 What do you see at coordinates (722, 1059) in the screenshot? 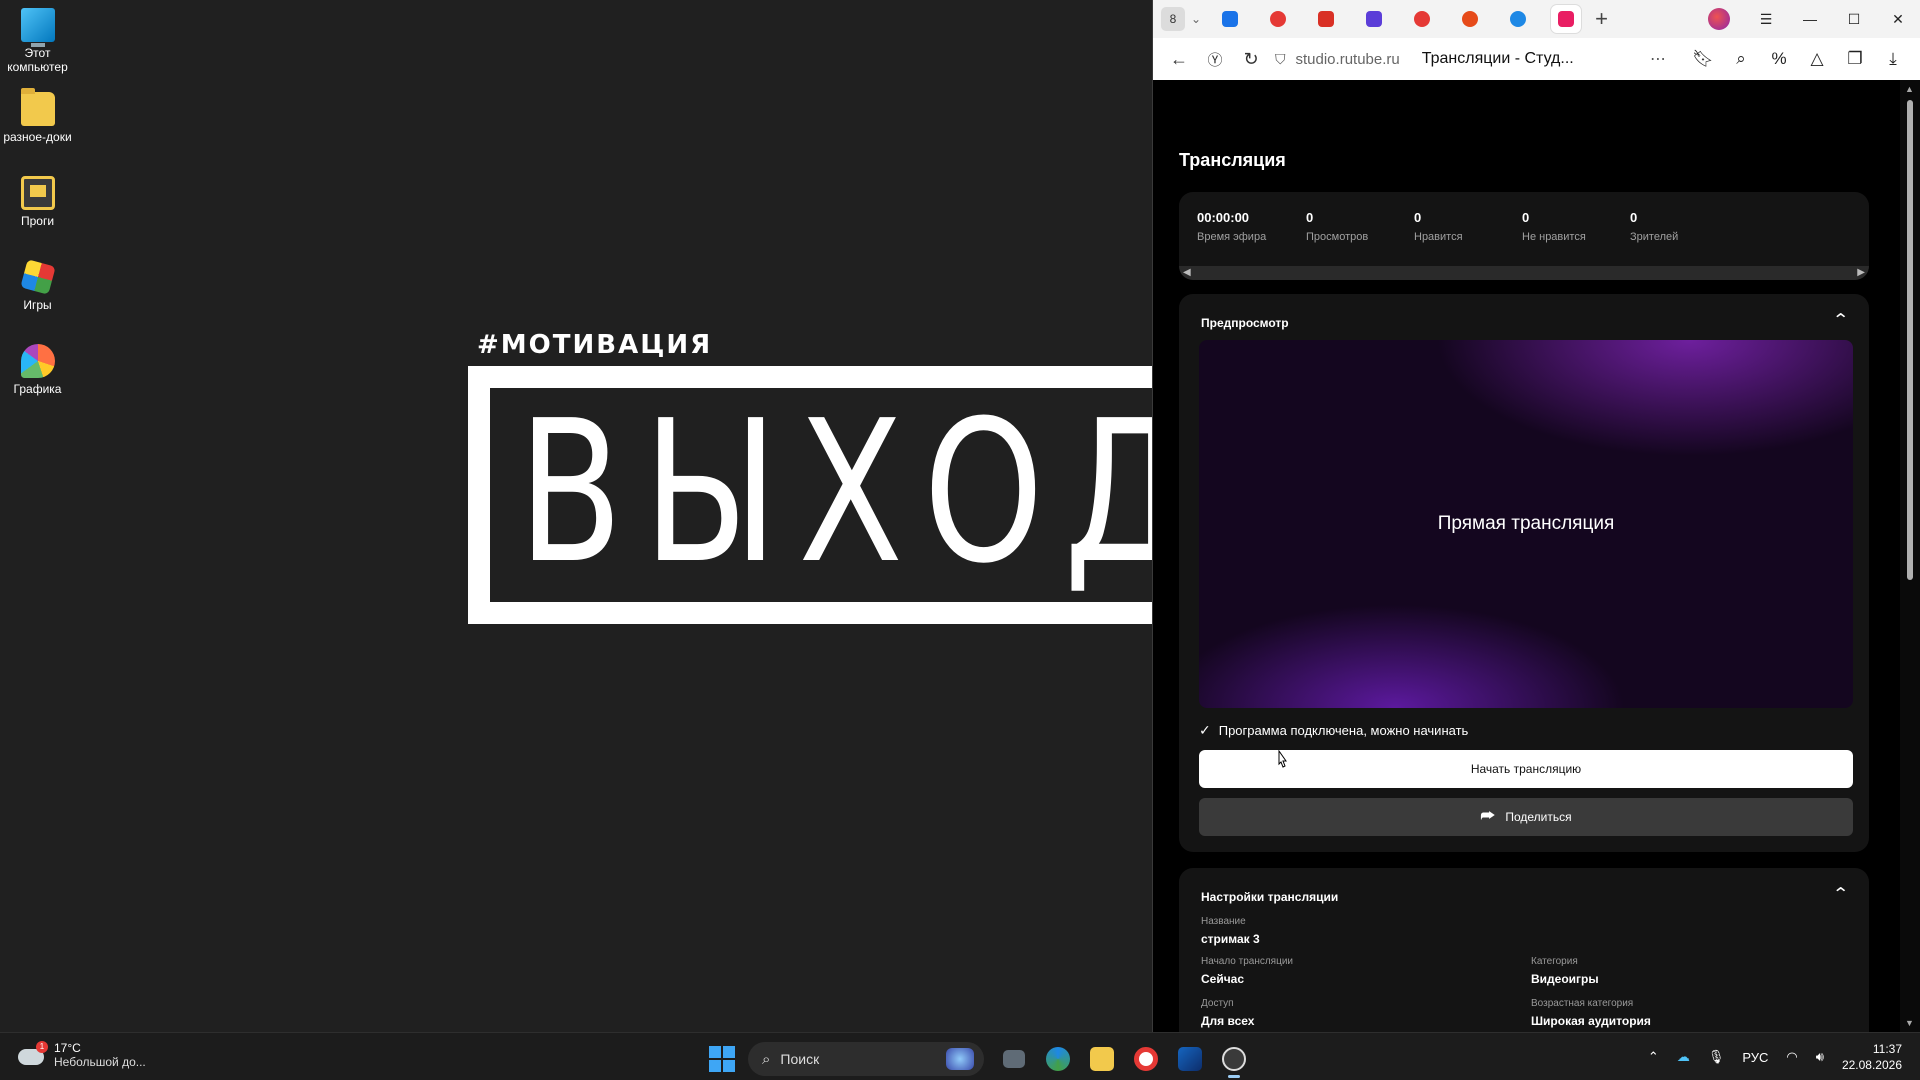
I see `start-button` at bounding box center [722, 1059].